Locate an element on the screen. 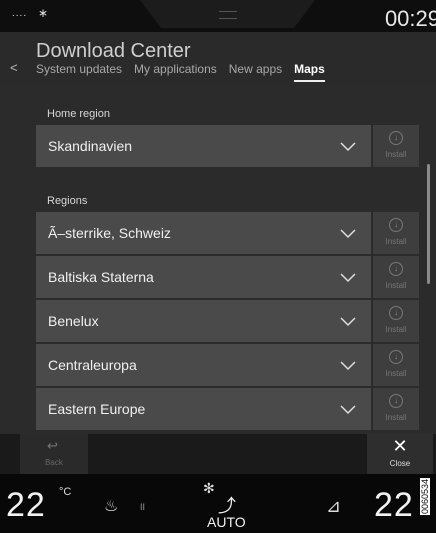 This screenshot has width=436, height=533. climate-auto-button: AUTO is located at coordinates (226, 522).